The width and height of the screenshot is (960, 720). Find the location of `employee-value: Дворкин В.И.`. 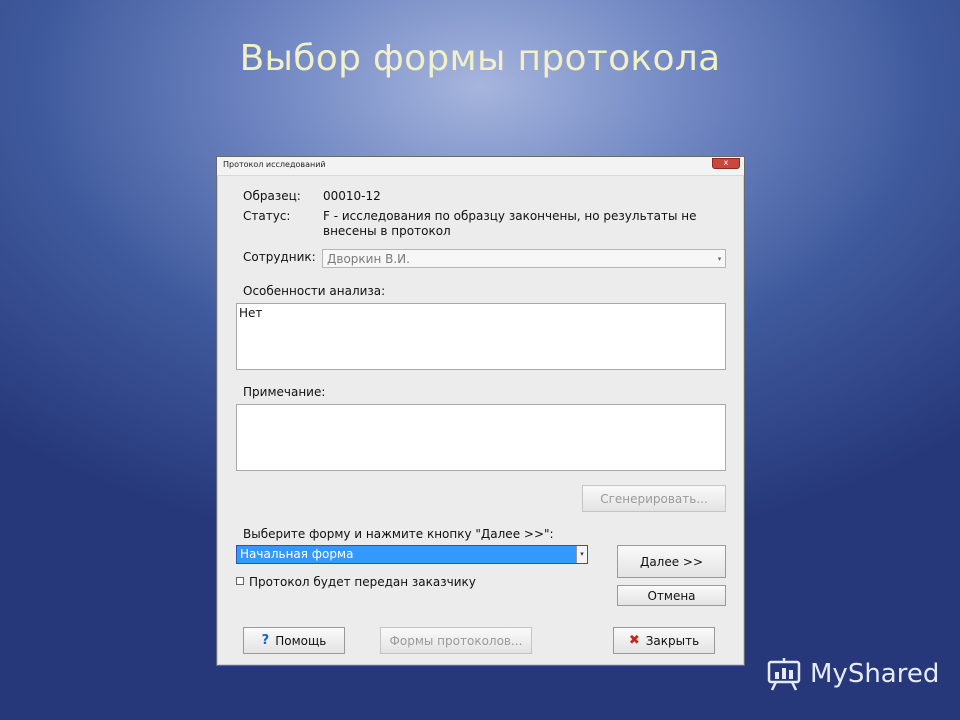

employee-value: Дворкин В.И. is located at coordinates (368, 259).